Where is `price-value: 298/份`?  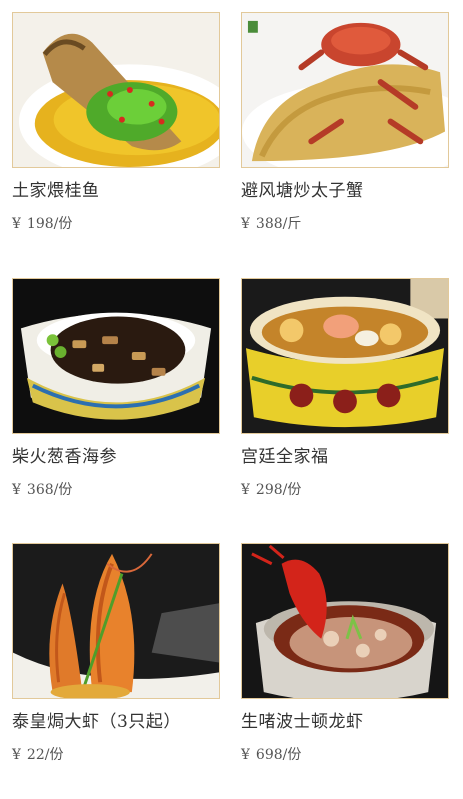 price-value: 298/份 is located at coordinates (278, 490).